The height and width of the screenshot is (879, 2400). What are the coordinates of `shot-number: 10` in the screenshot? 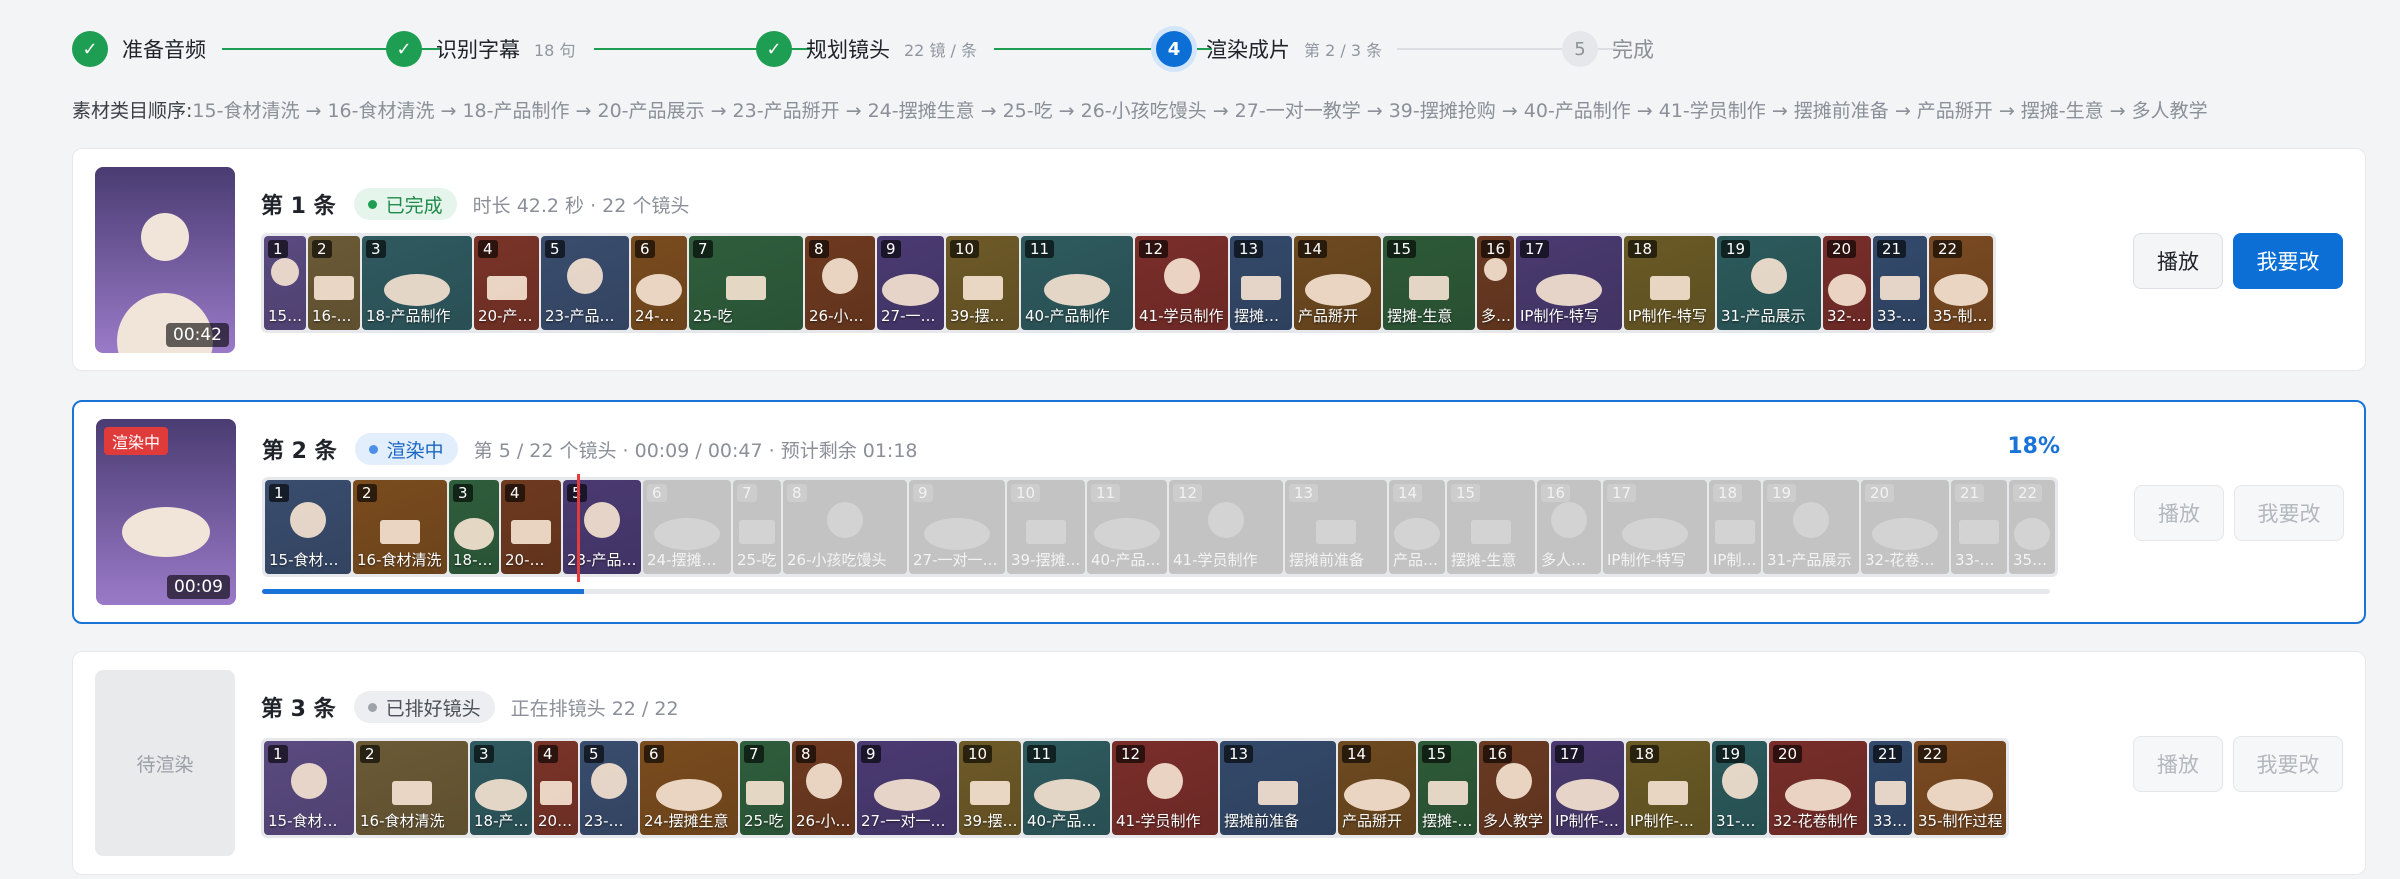 It's located at (1026, 493).